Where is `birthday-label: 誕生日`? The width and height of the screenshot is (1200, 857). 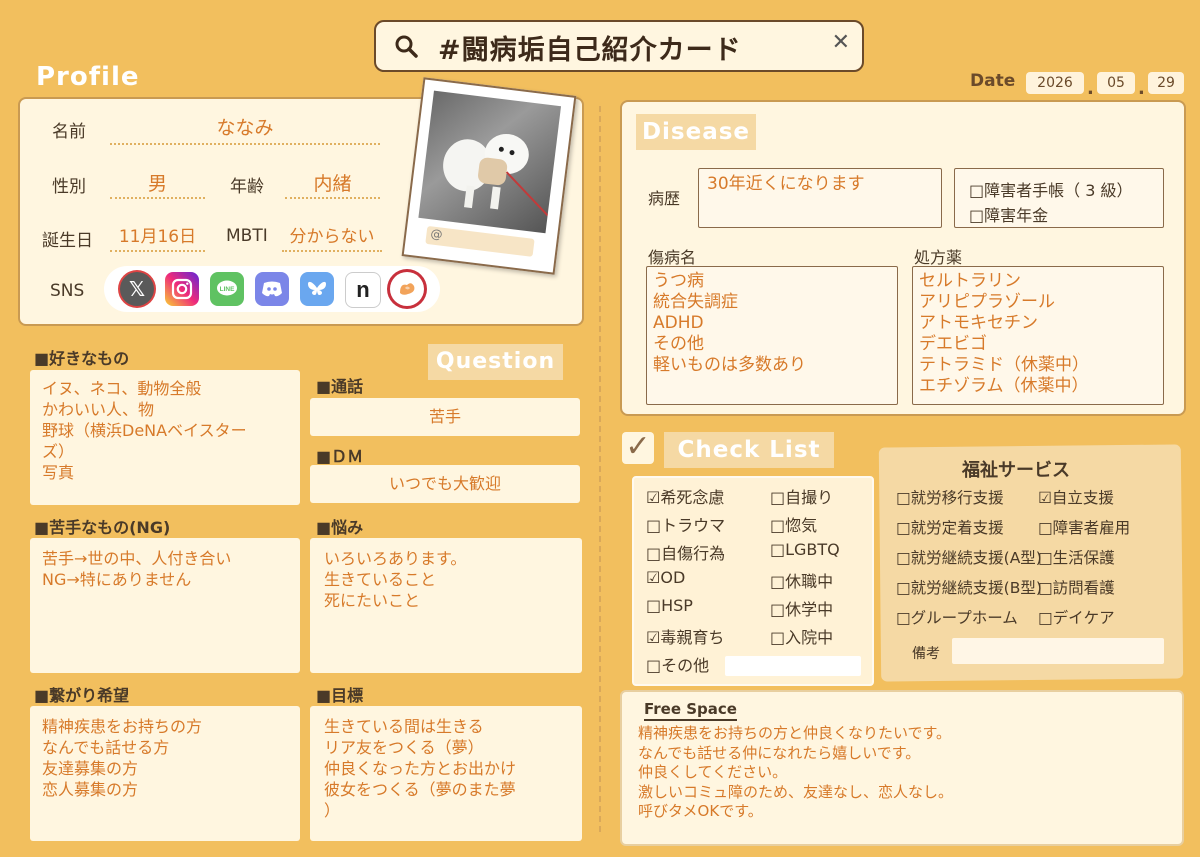
birthday-label: 誕生日 is located at coordinates (67, 241).